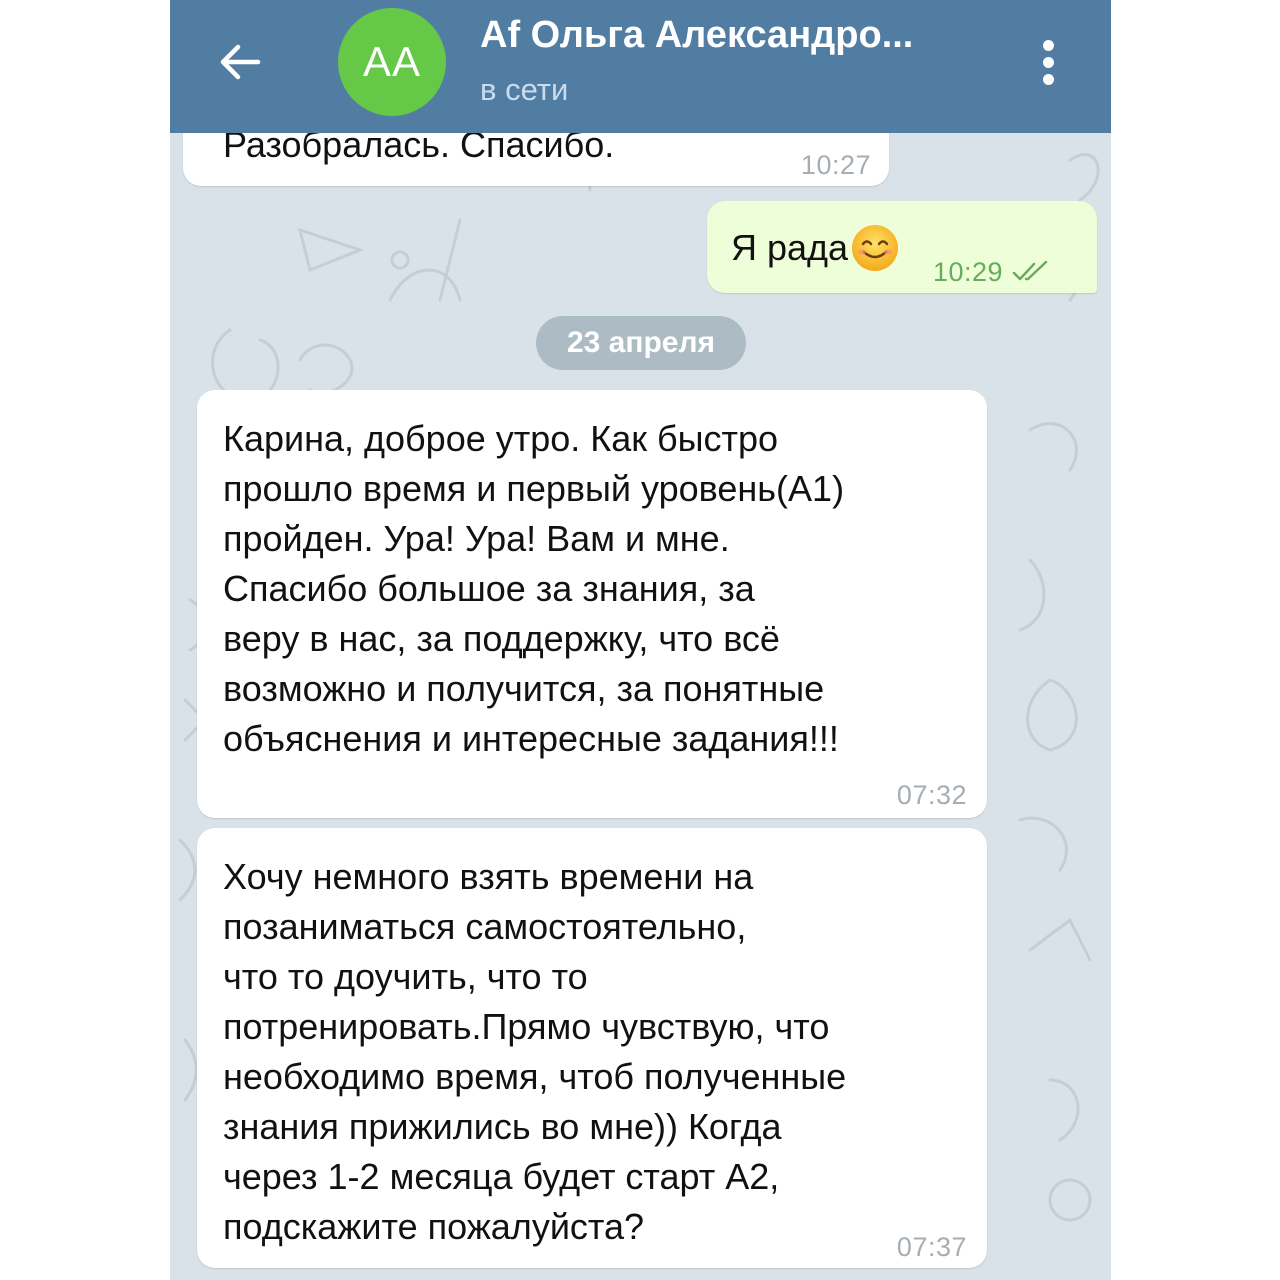 Image resolution: width=1280 pixels, height=1280 pixels. I want to click on message-line: Спасибо большое за знания, за, so click(489, 588).